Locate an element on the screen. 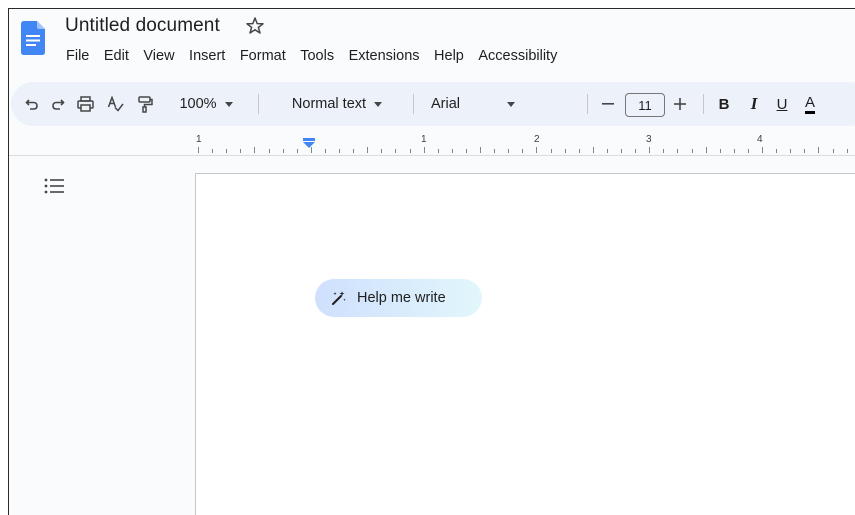 The width and height of the screenshot is (855, 515). italic-icon: I is located at coordinates (754, 103).